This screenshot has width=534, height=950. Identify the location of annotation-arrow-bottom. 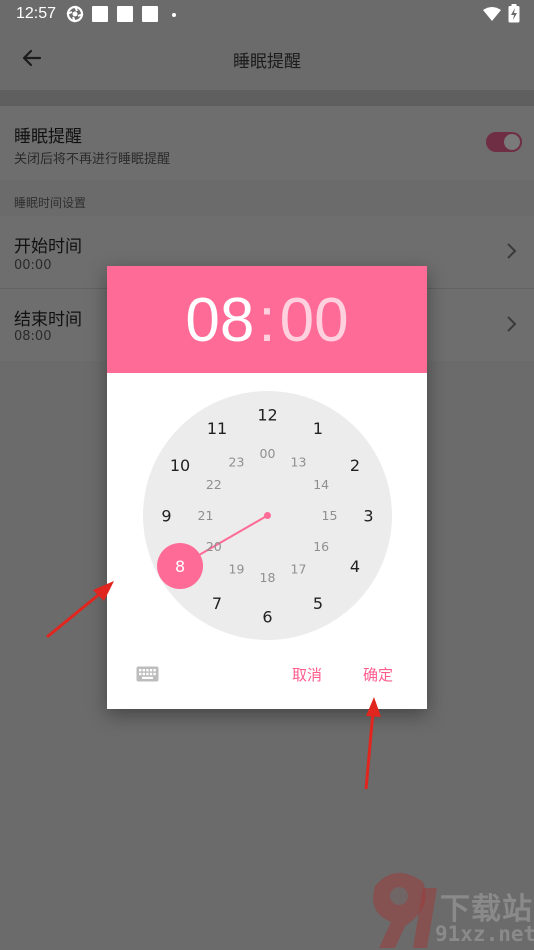
(372, 743).